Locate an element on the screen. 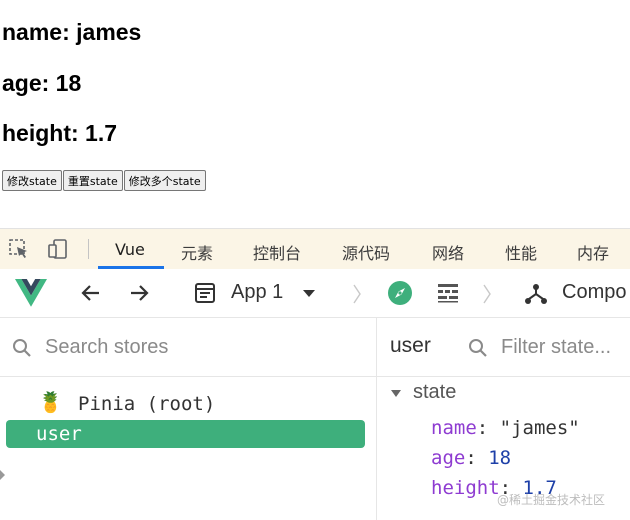  search-icon is located at coordinates (22, 348).